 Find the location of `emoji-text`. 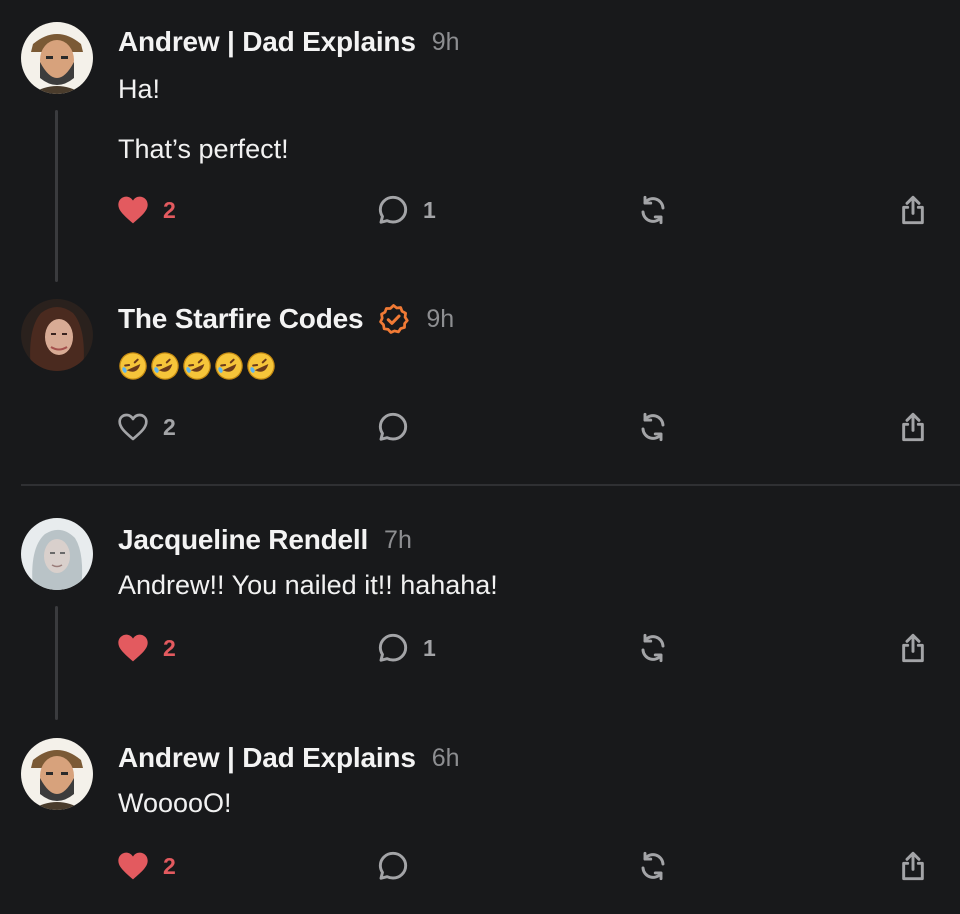

emoji-text is located at coordinates (198, 366).